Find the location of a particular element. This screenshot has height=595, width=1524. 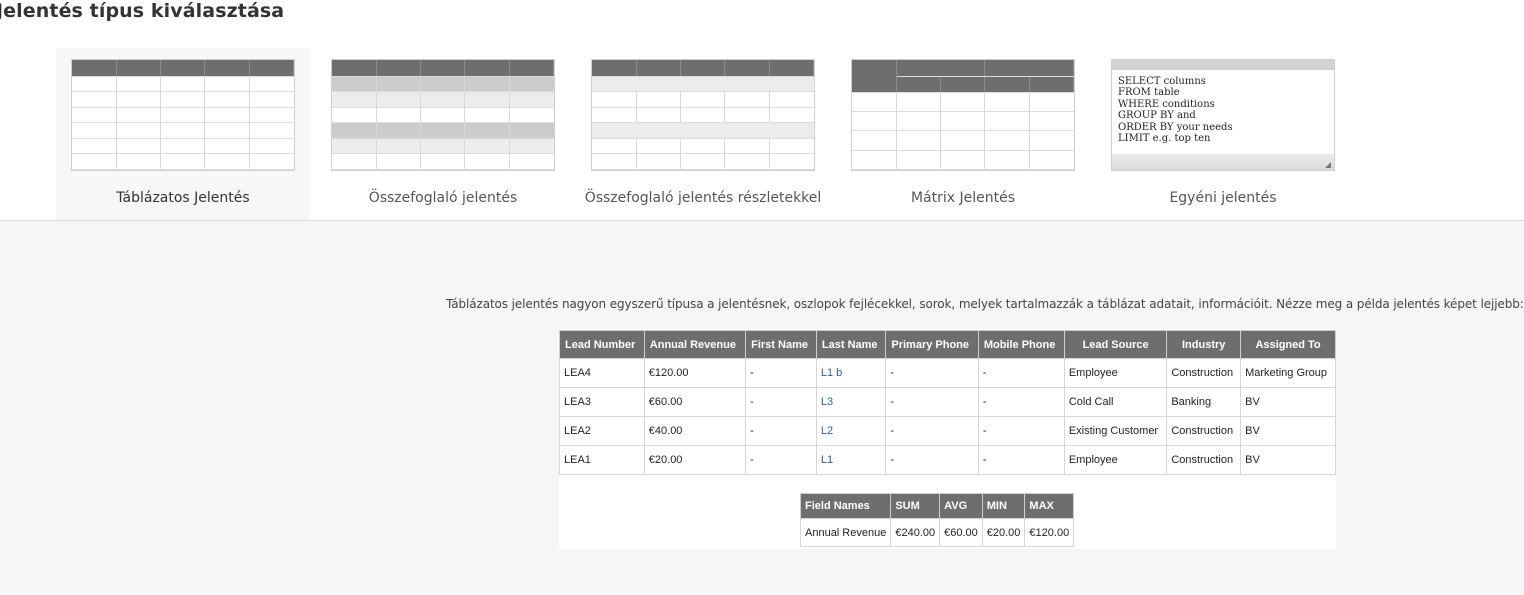

column-header: Last Name is located at coordinates (851, 344).